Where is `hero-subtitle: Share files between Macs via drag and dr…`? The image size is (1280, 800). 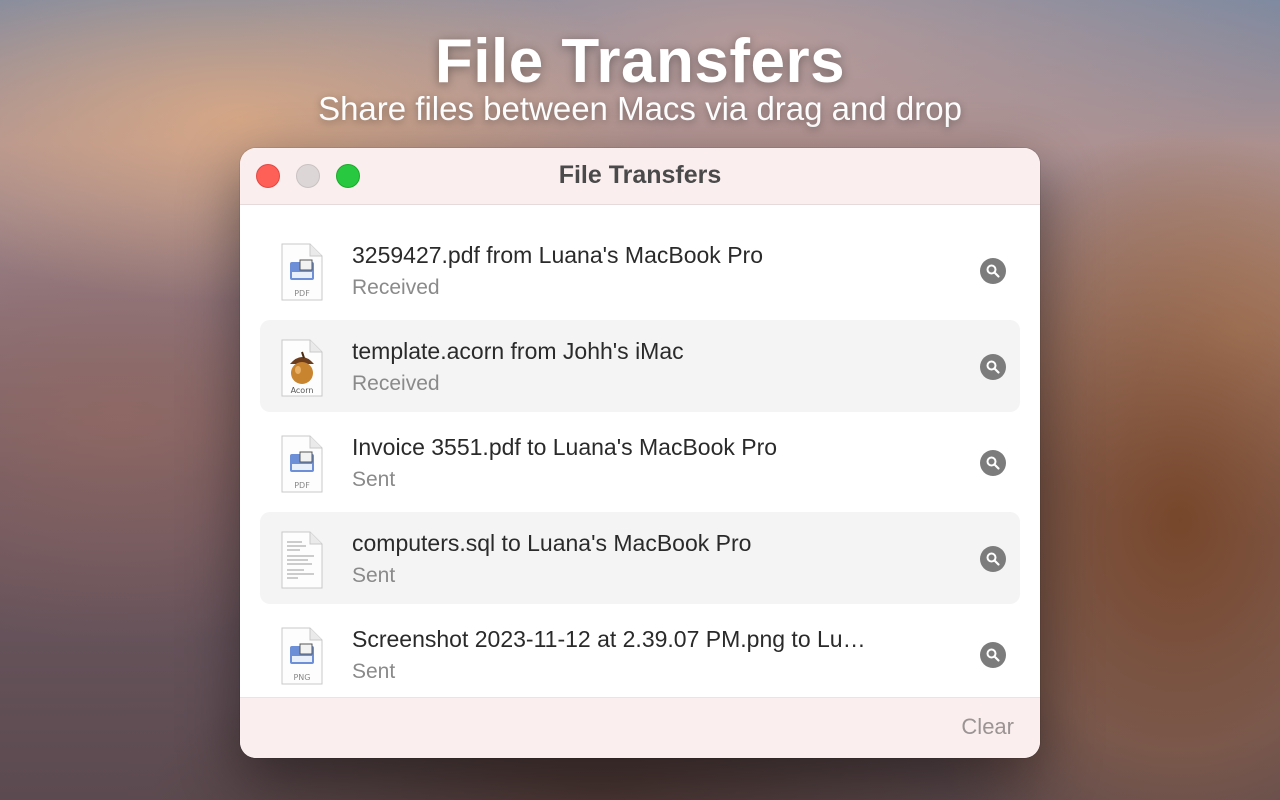
hero-subtitle: Share files between Macs via drag and dr… is located at coordinates (640, 108).